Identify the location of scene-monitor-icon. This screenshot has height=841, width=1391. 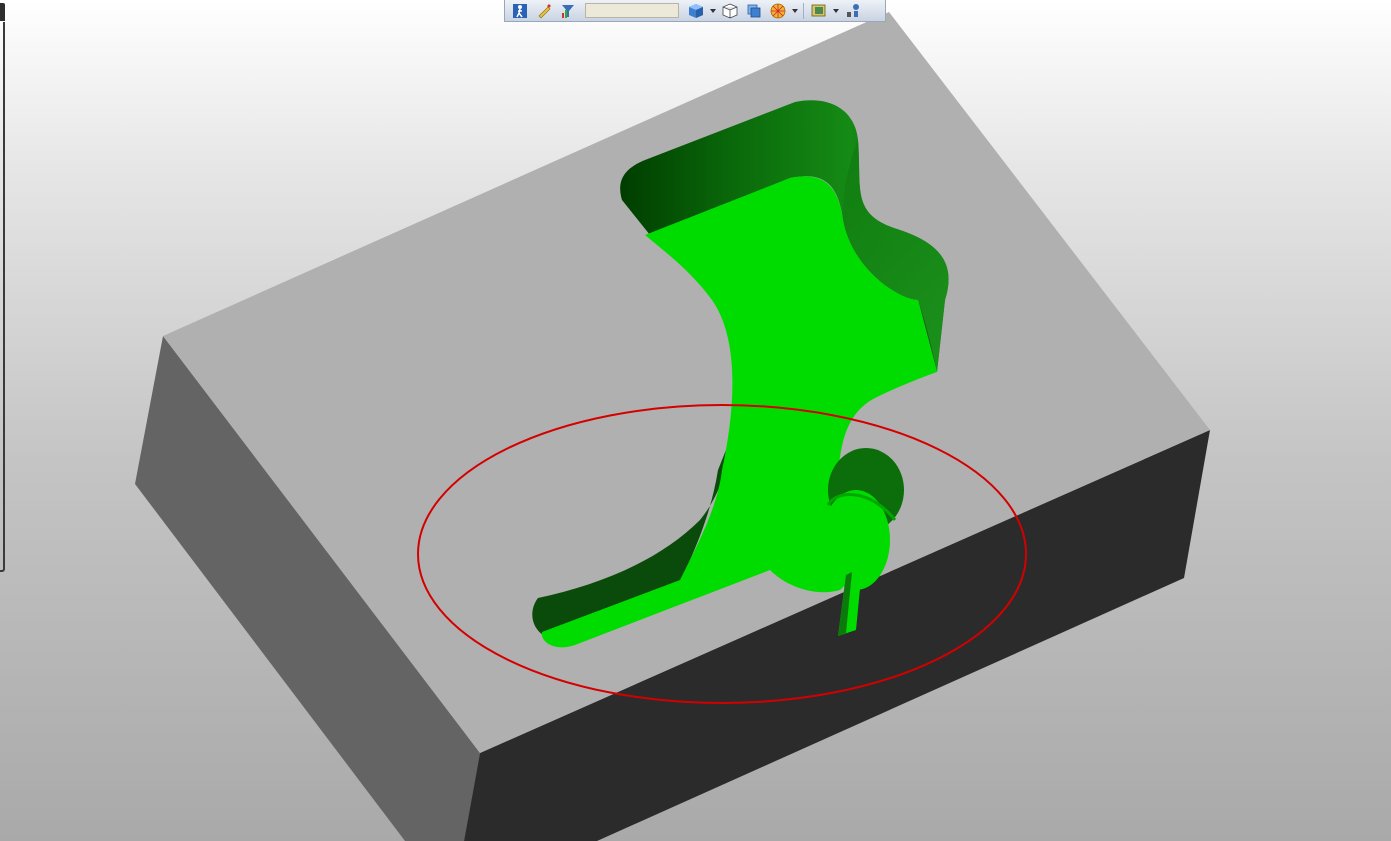
(819, 11).